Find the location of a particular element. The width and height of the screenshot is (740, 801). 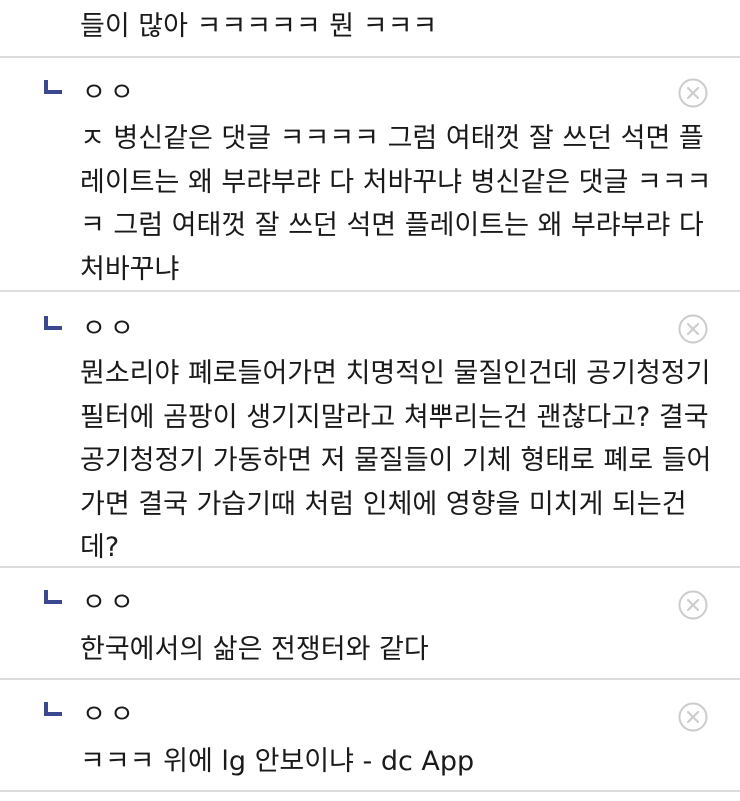

reply-text: ㅋㅋㅋ 위에 lg 안보이냐 - dc App is located at coordinates (277, 761).